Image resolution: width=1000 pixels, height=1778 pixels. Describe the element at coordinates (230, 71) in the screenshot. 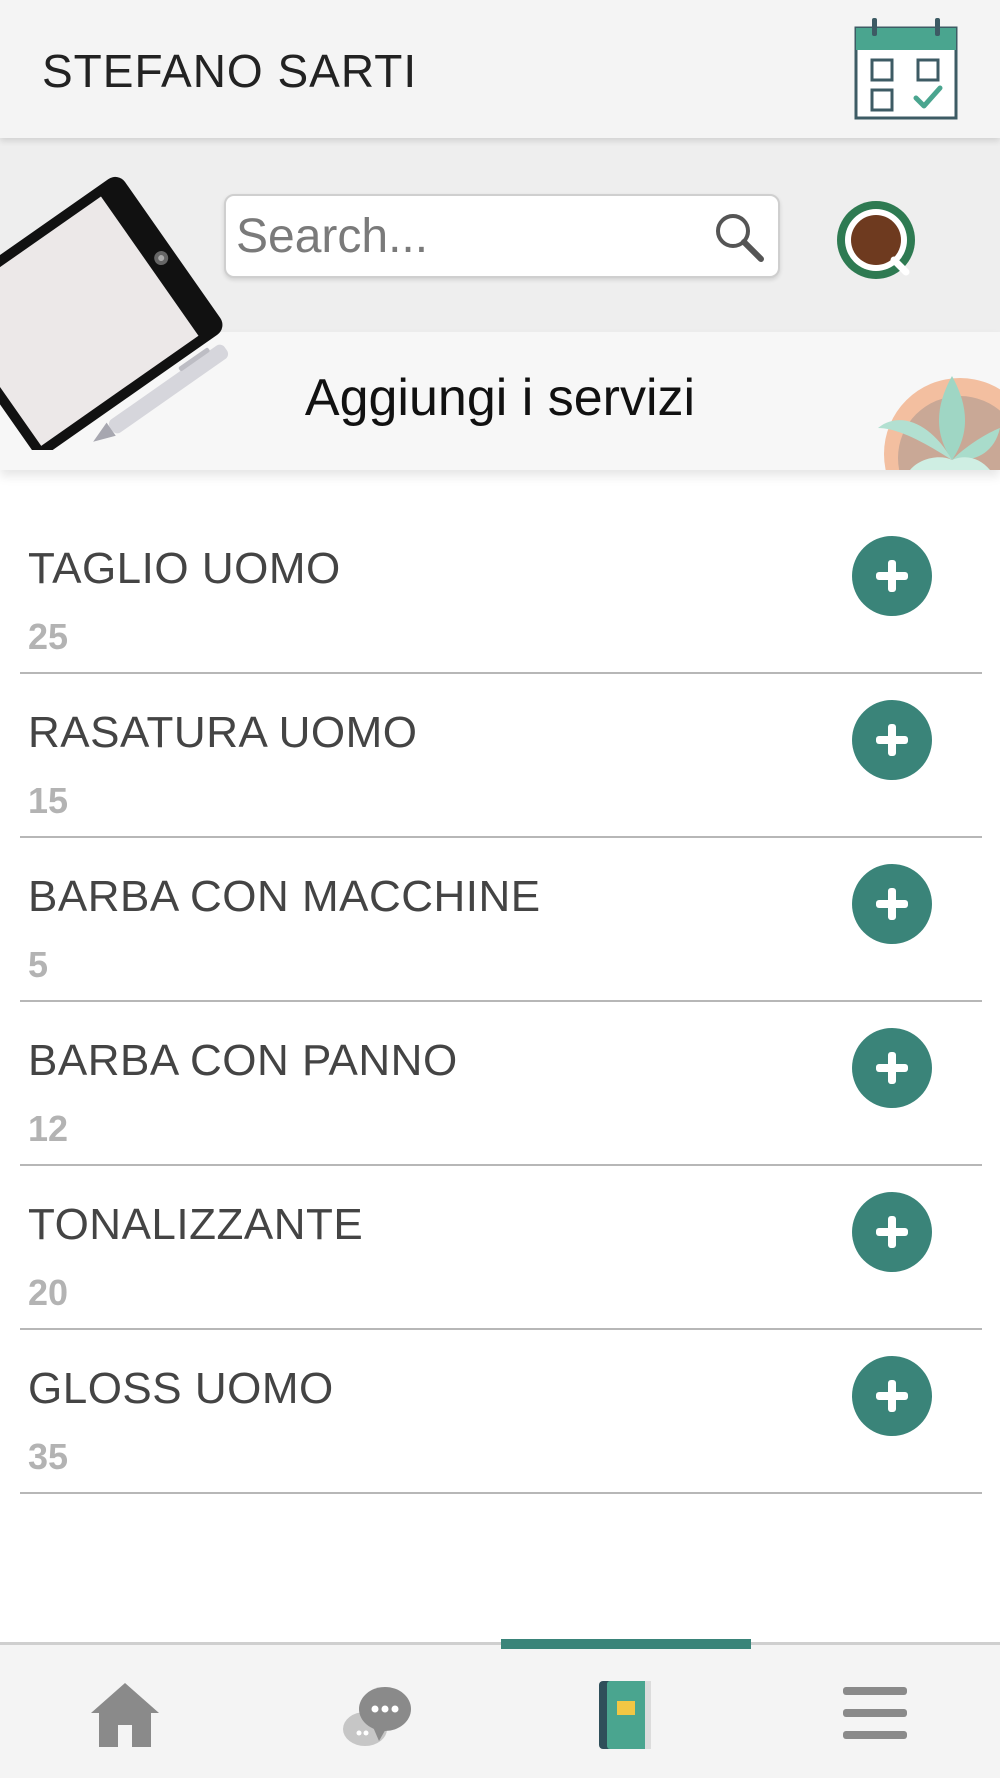

I see `user-name: STEFANO SARTI` at that location.